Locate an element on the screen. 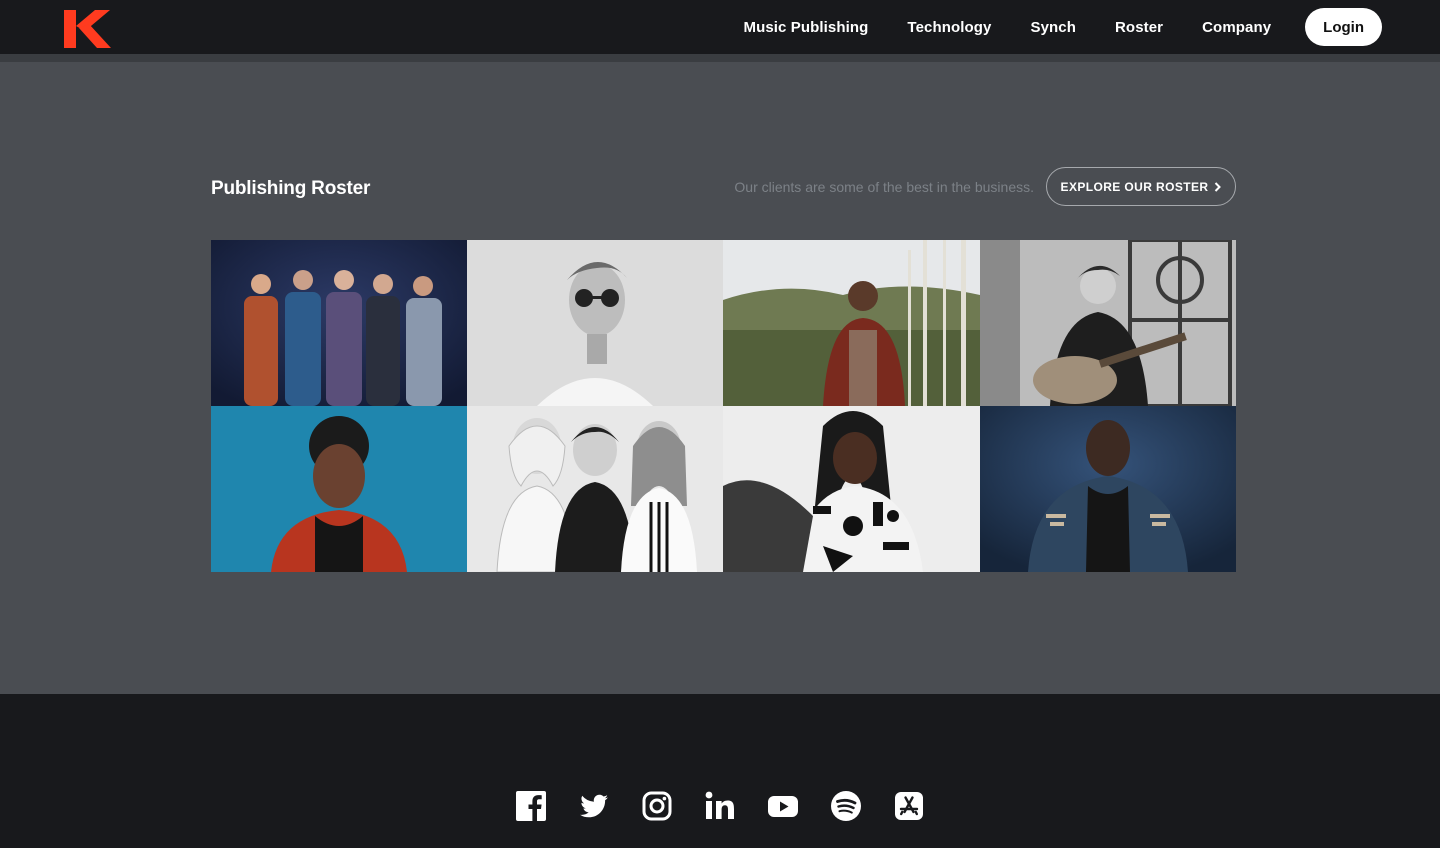 The image size is (1440, 848). roster-photo-trio-portrait is located at coordinates (595, 489).